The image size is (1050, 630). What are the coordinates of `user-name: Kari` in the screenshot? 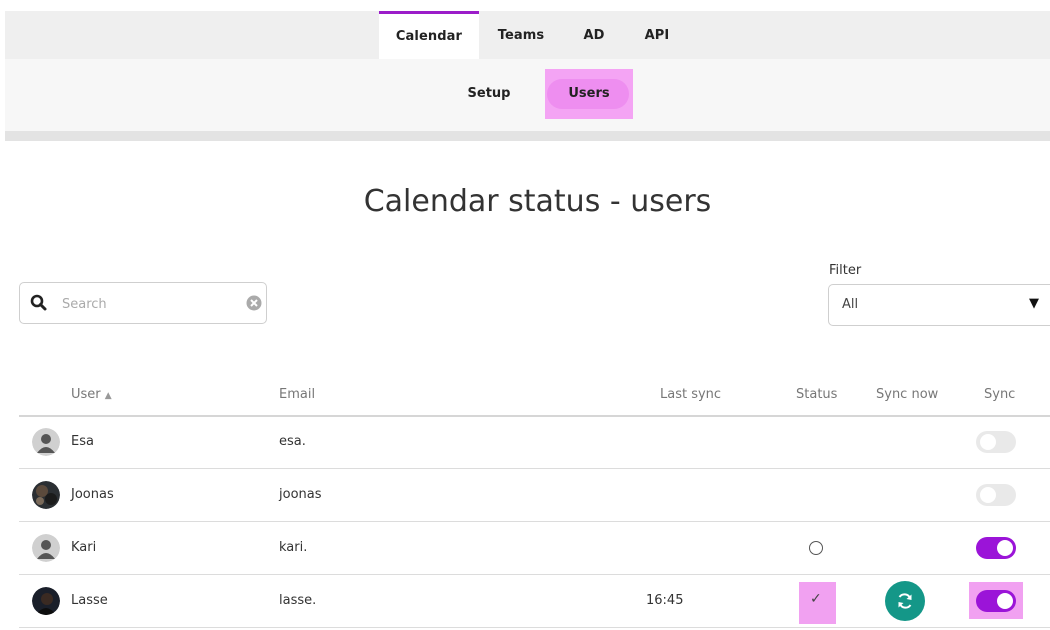 It's located at (84, 547).